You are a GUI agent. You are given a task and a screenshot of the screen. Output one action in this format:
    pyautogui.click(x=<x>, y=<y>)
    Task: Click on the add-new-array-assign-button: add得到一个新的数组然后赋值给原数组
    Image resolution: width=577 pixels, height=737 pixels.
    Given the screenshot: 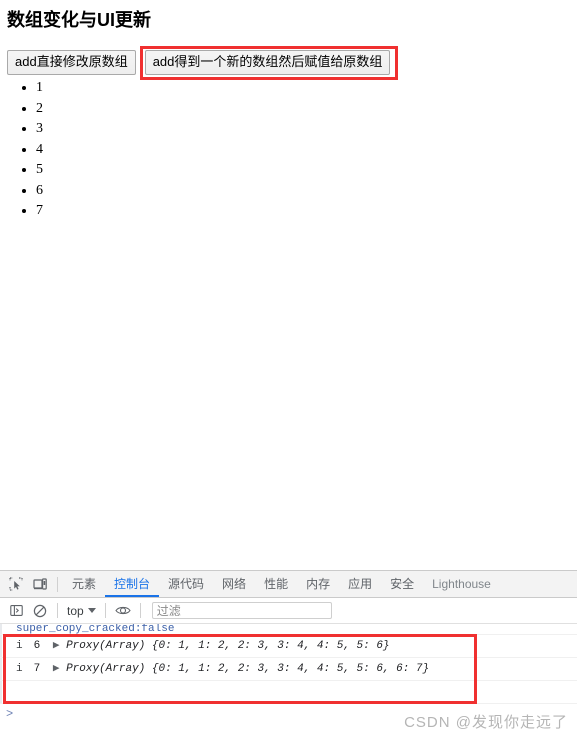 What is the action you would take?
    pyautogui.click(x=267, y=62)
    